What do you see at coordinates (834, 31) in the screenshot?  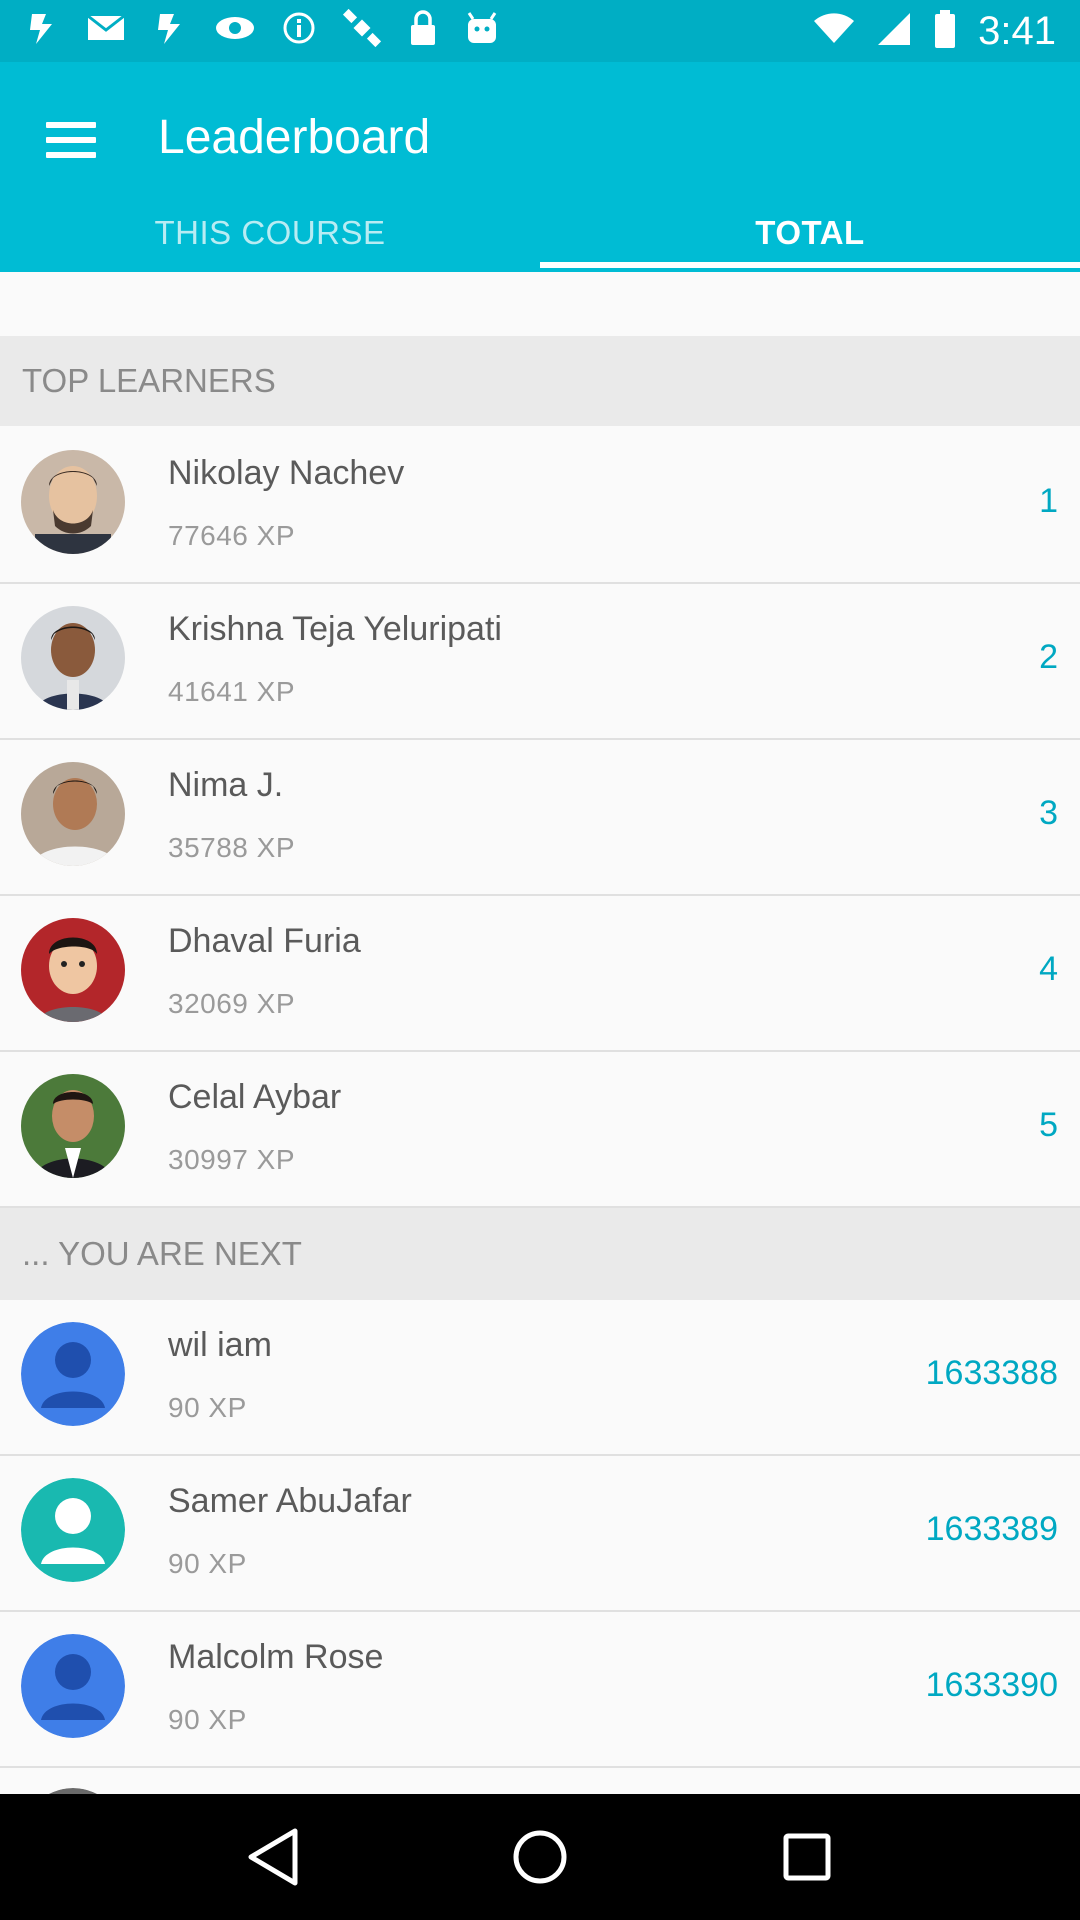 I see `wifi-icon` at bounding box center [834, 31].